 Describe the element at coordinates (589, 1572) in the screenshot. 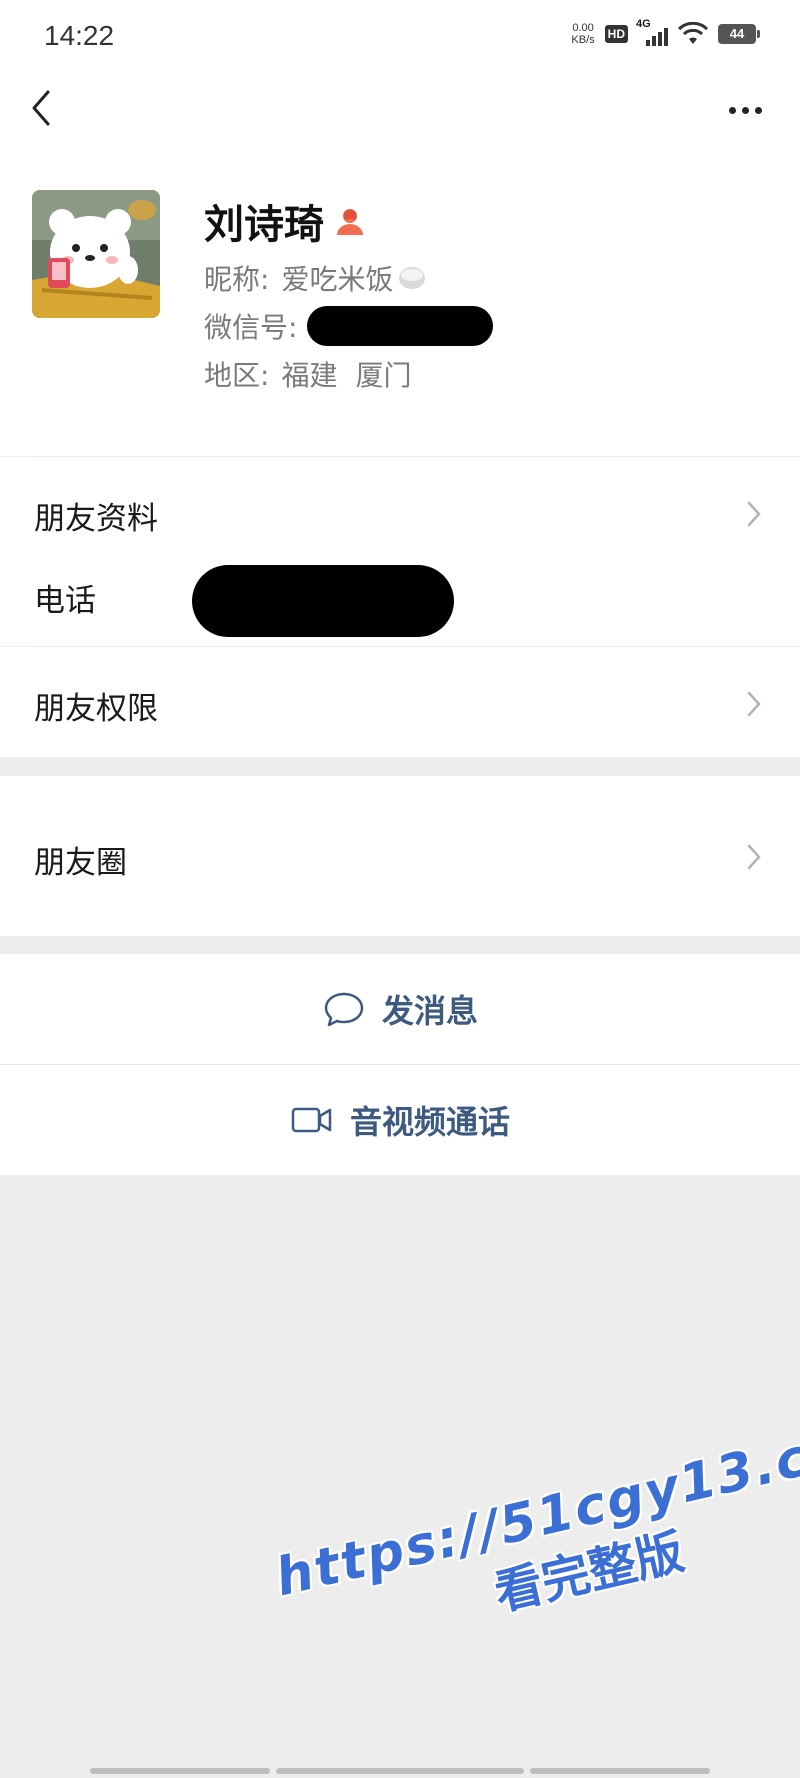

I see `watermark-text: 看完整版` at that location.